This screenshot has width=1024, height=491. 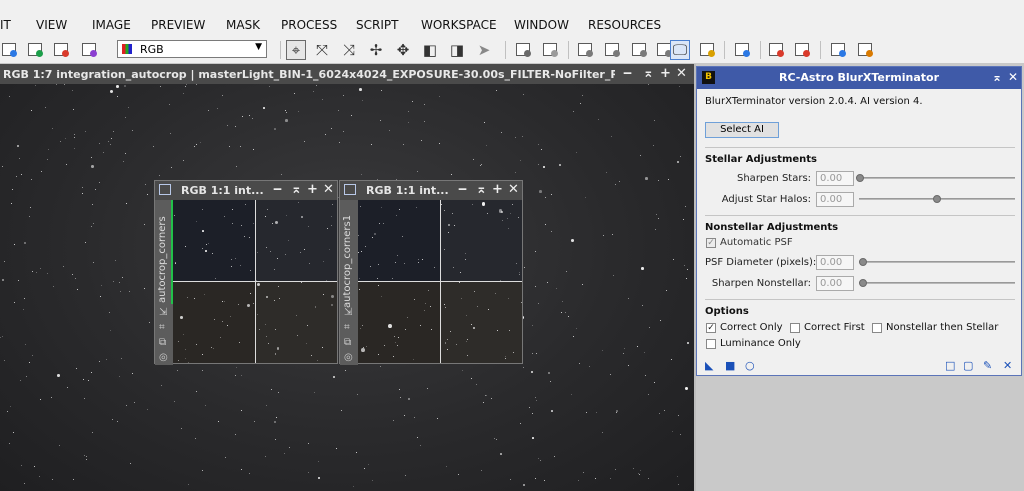 What do you see at coordinates (835, 283) in the screenshot?
I see `sharpen-nonstellar-field: 0.00` at bounding box center [835, 283].